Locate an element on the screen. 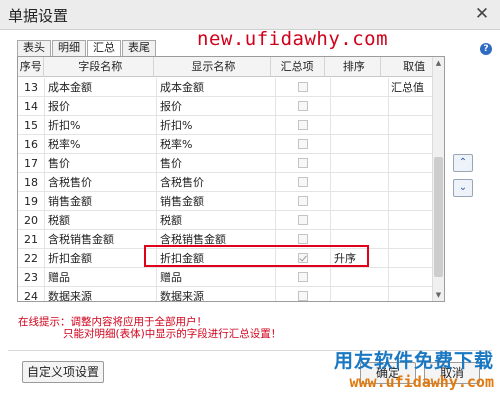 Image resolution: width=500 pixels, height=401 pixels. move-up-button: ⌃ is located at coordinates (463, 163).